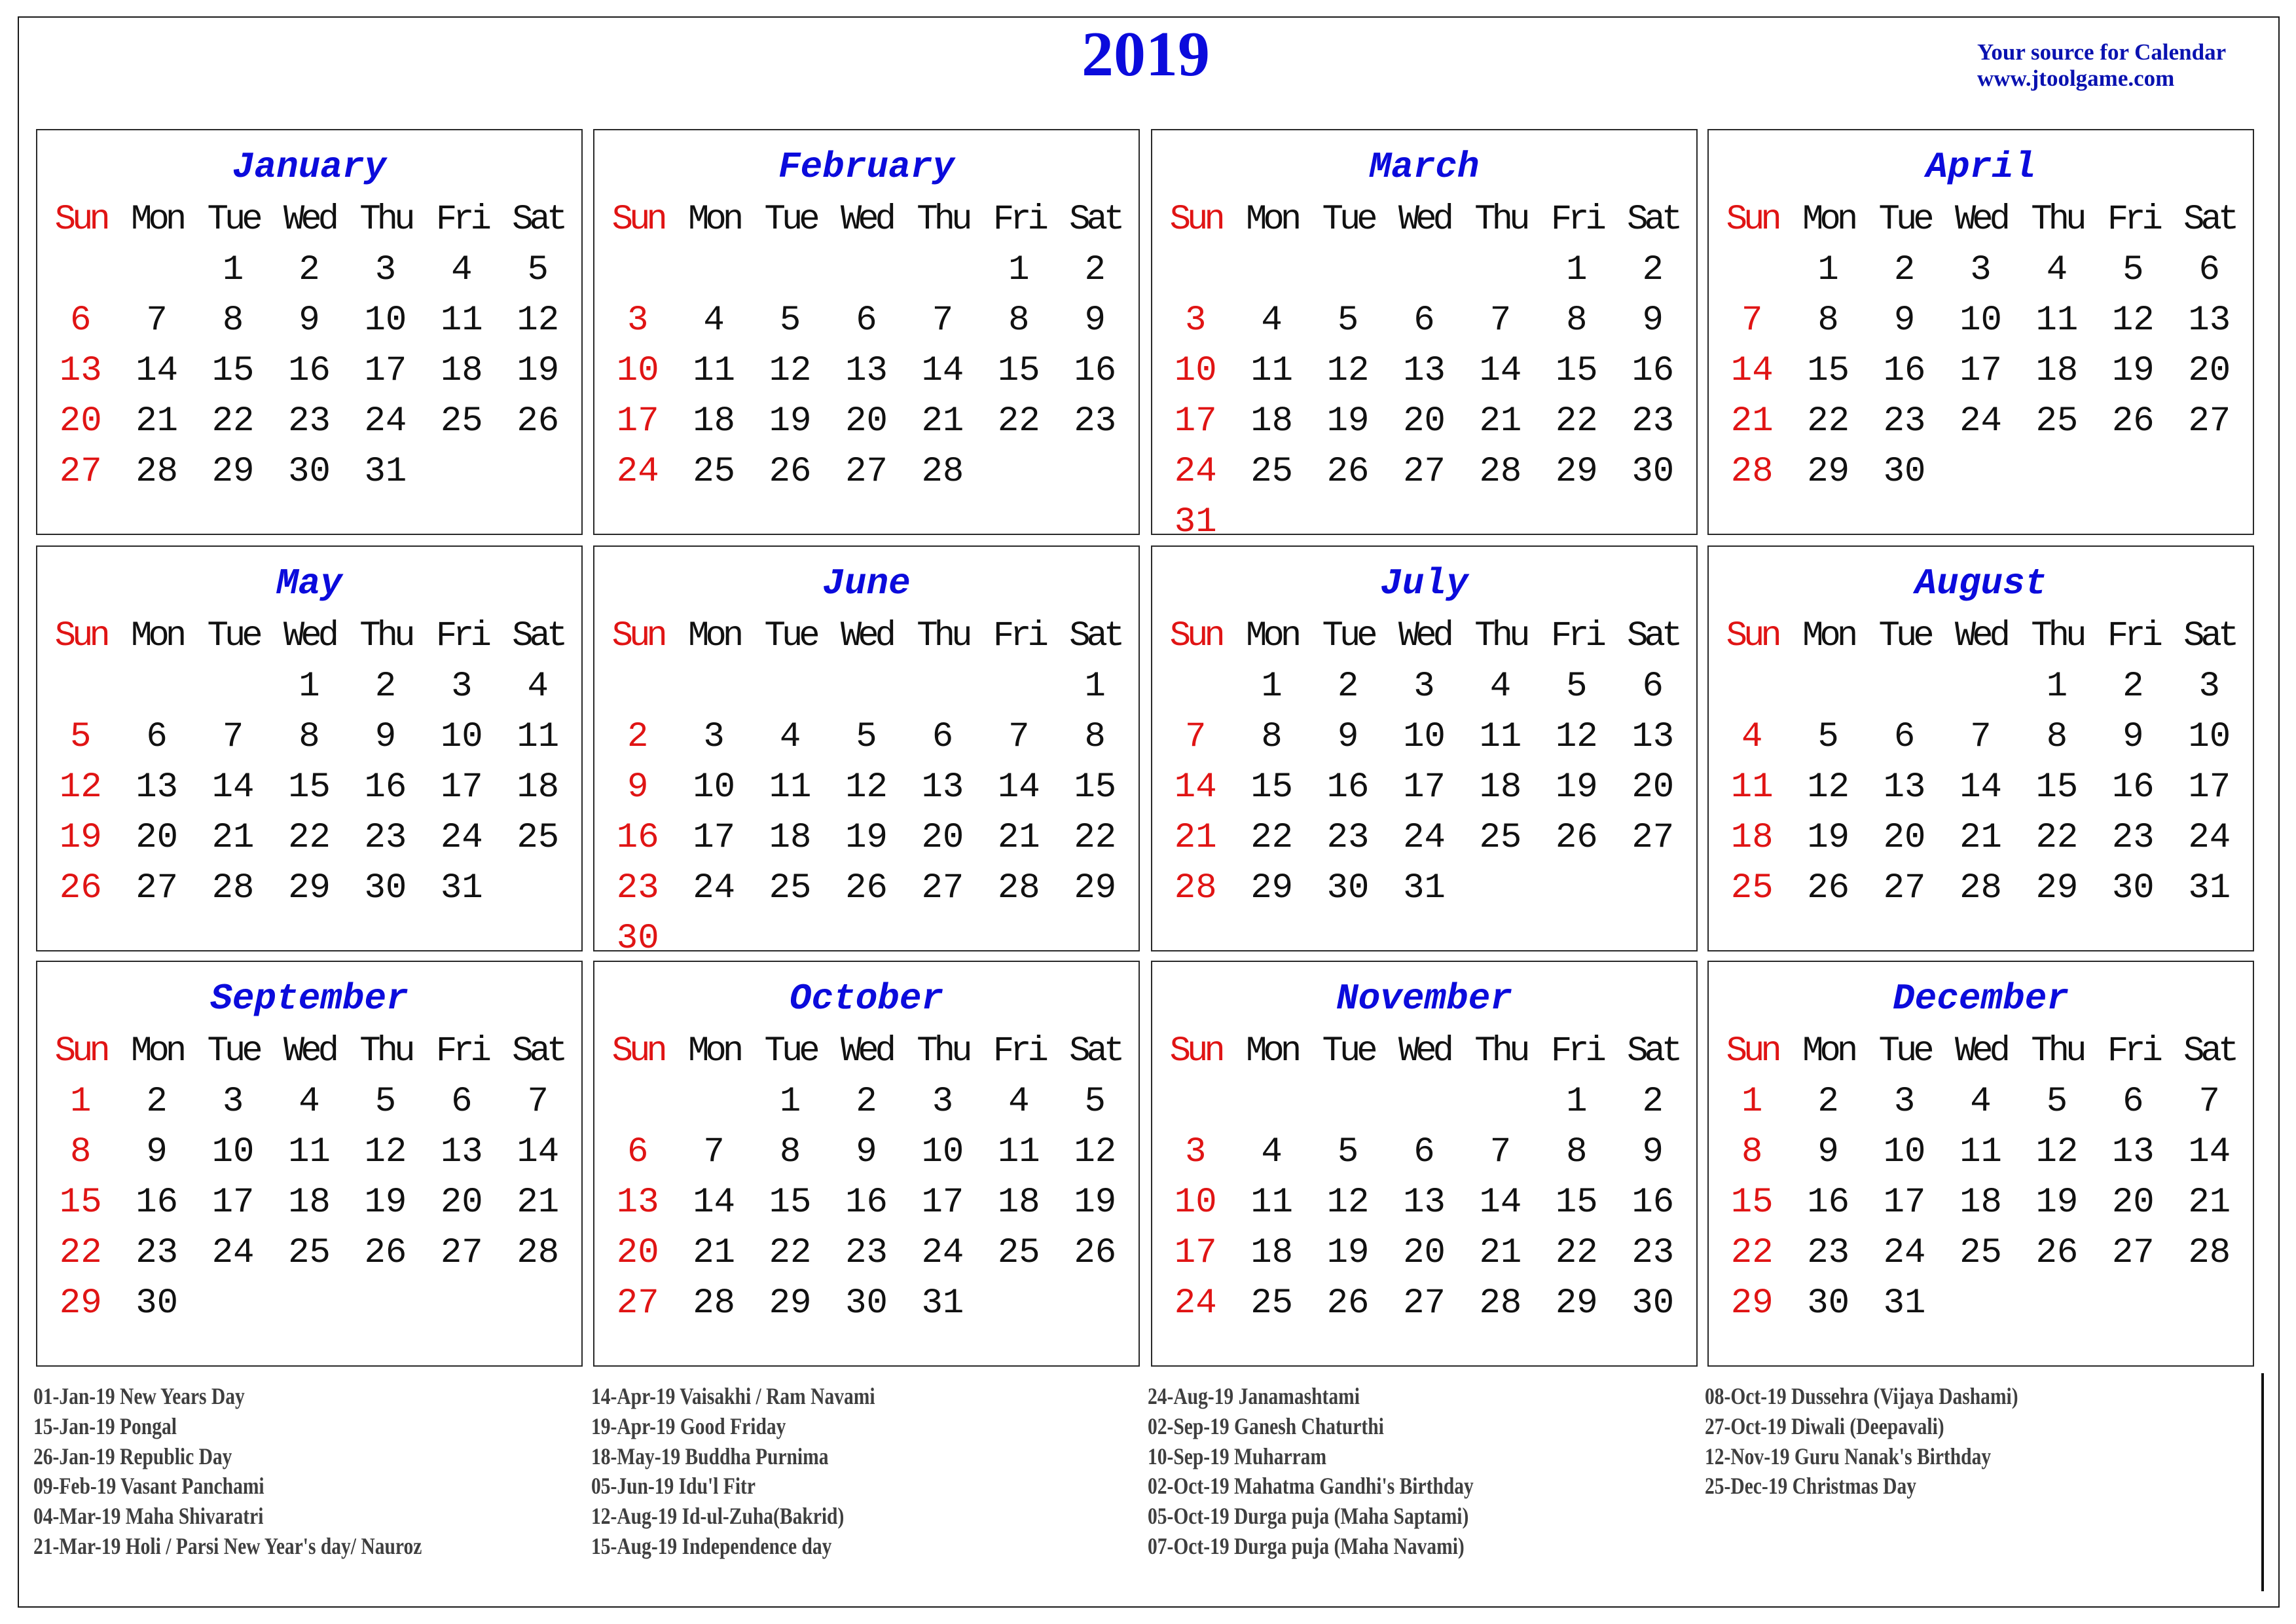  Describe the element at coordinates (309, 320) in the screenshot. I see `week-row: 6 7 8 9 10 11 12` at that location.